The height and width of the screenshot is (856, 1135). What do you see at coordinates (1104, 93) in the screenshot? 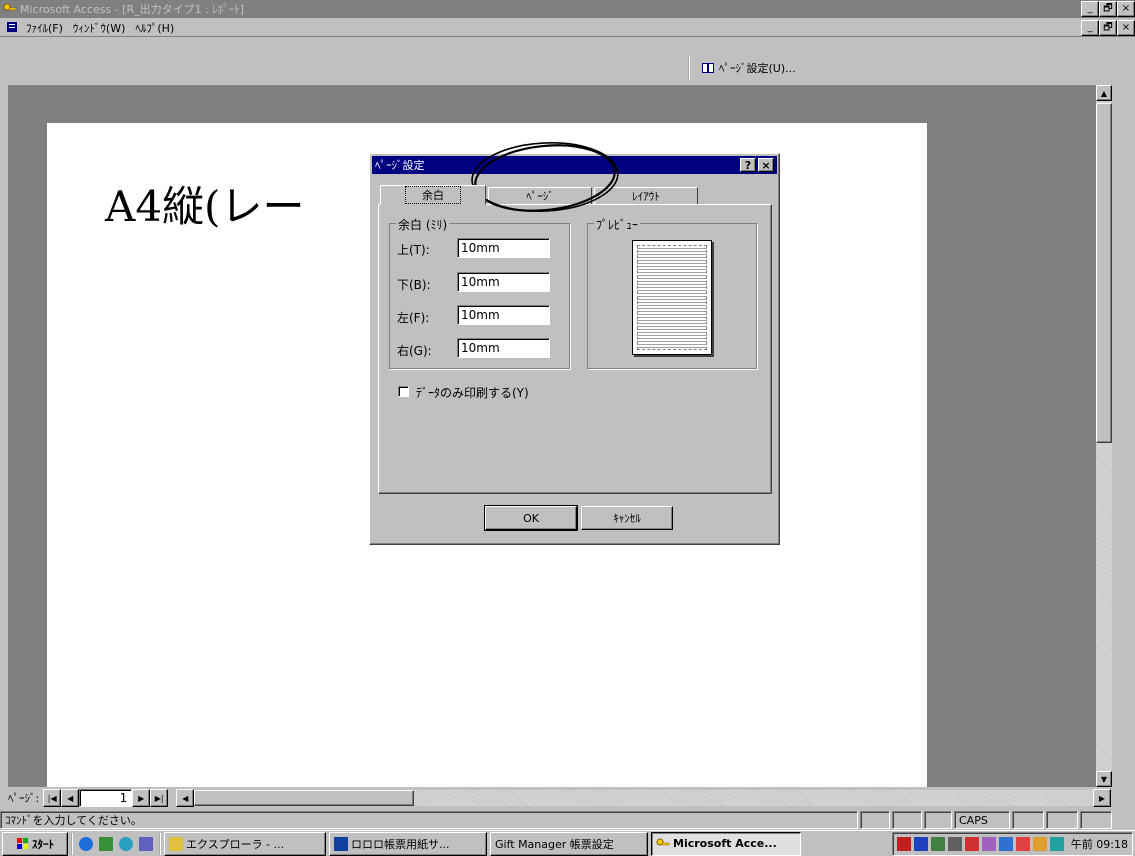
I see `scroll-up-button: ▲` at bounding box center [1104, 93].